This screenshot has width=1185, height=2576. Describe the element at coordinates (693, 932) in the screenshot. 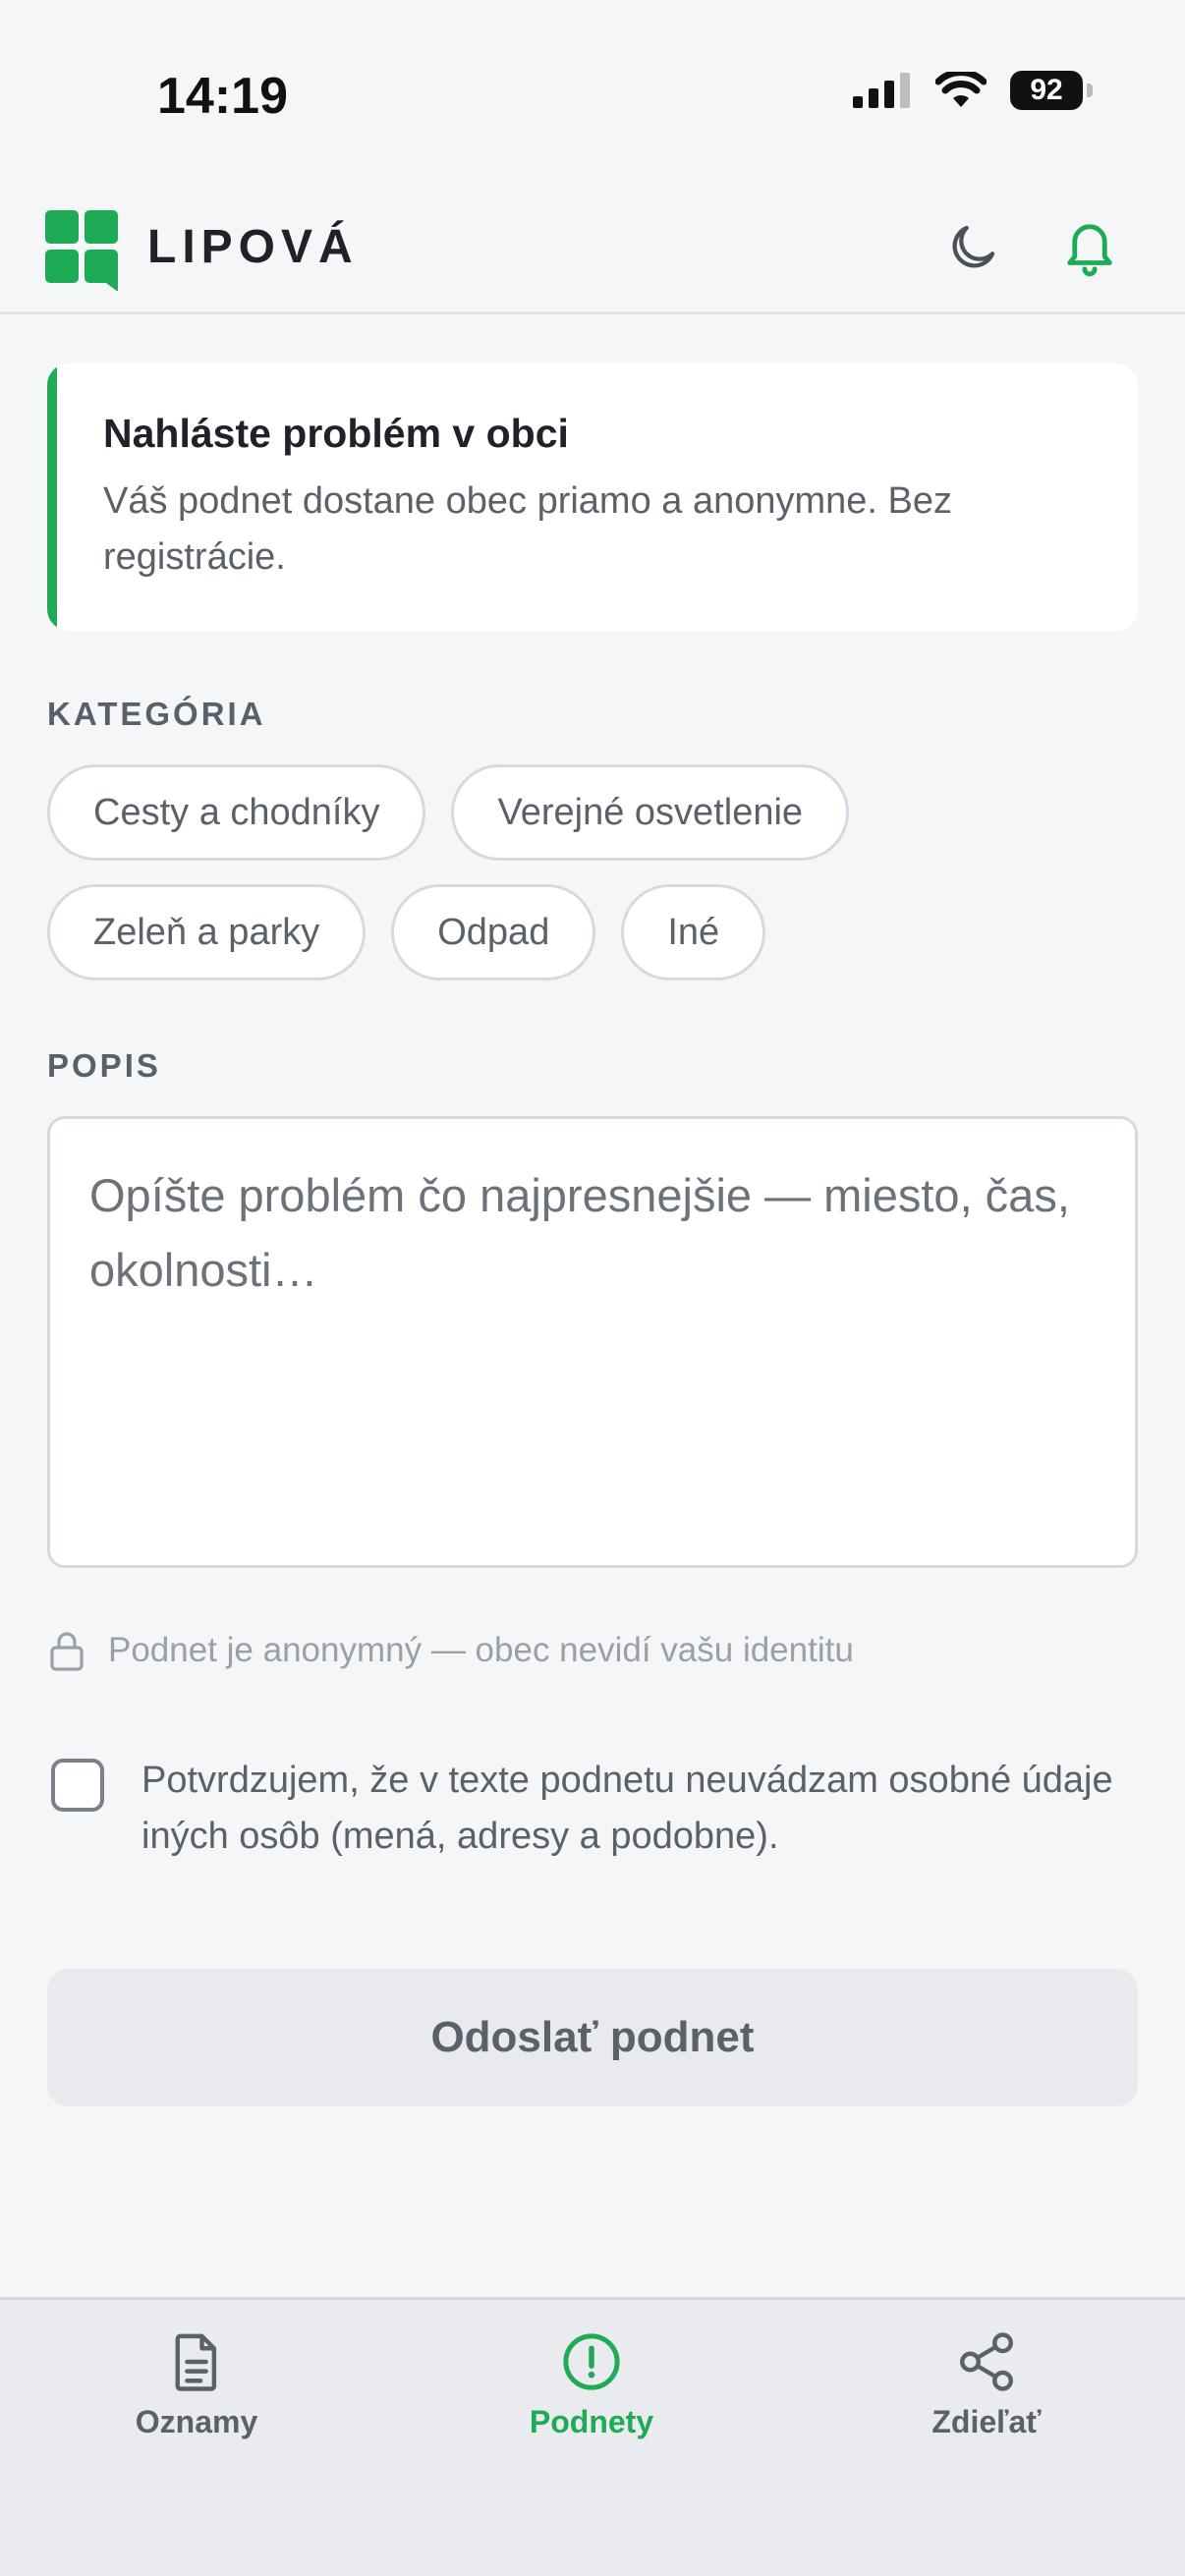

I see `chip-ine: Iné` at that location.